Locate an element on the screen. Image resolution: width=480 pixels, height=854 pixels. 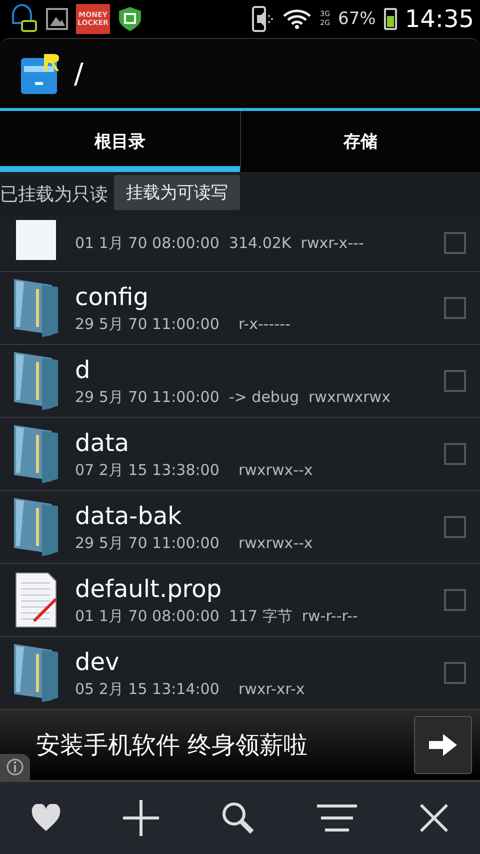
file-details: 01 1月 70 08:00:00 117 字节 rw-r--r-- is located at coordinates (217, 616).